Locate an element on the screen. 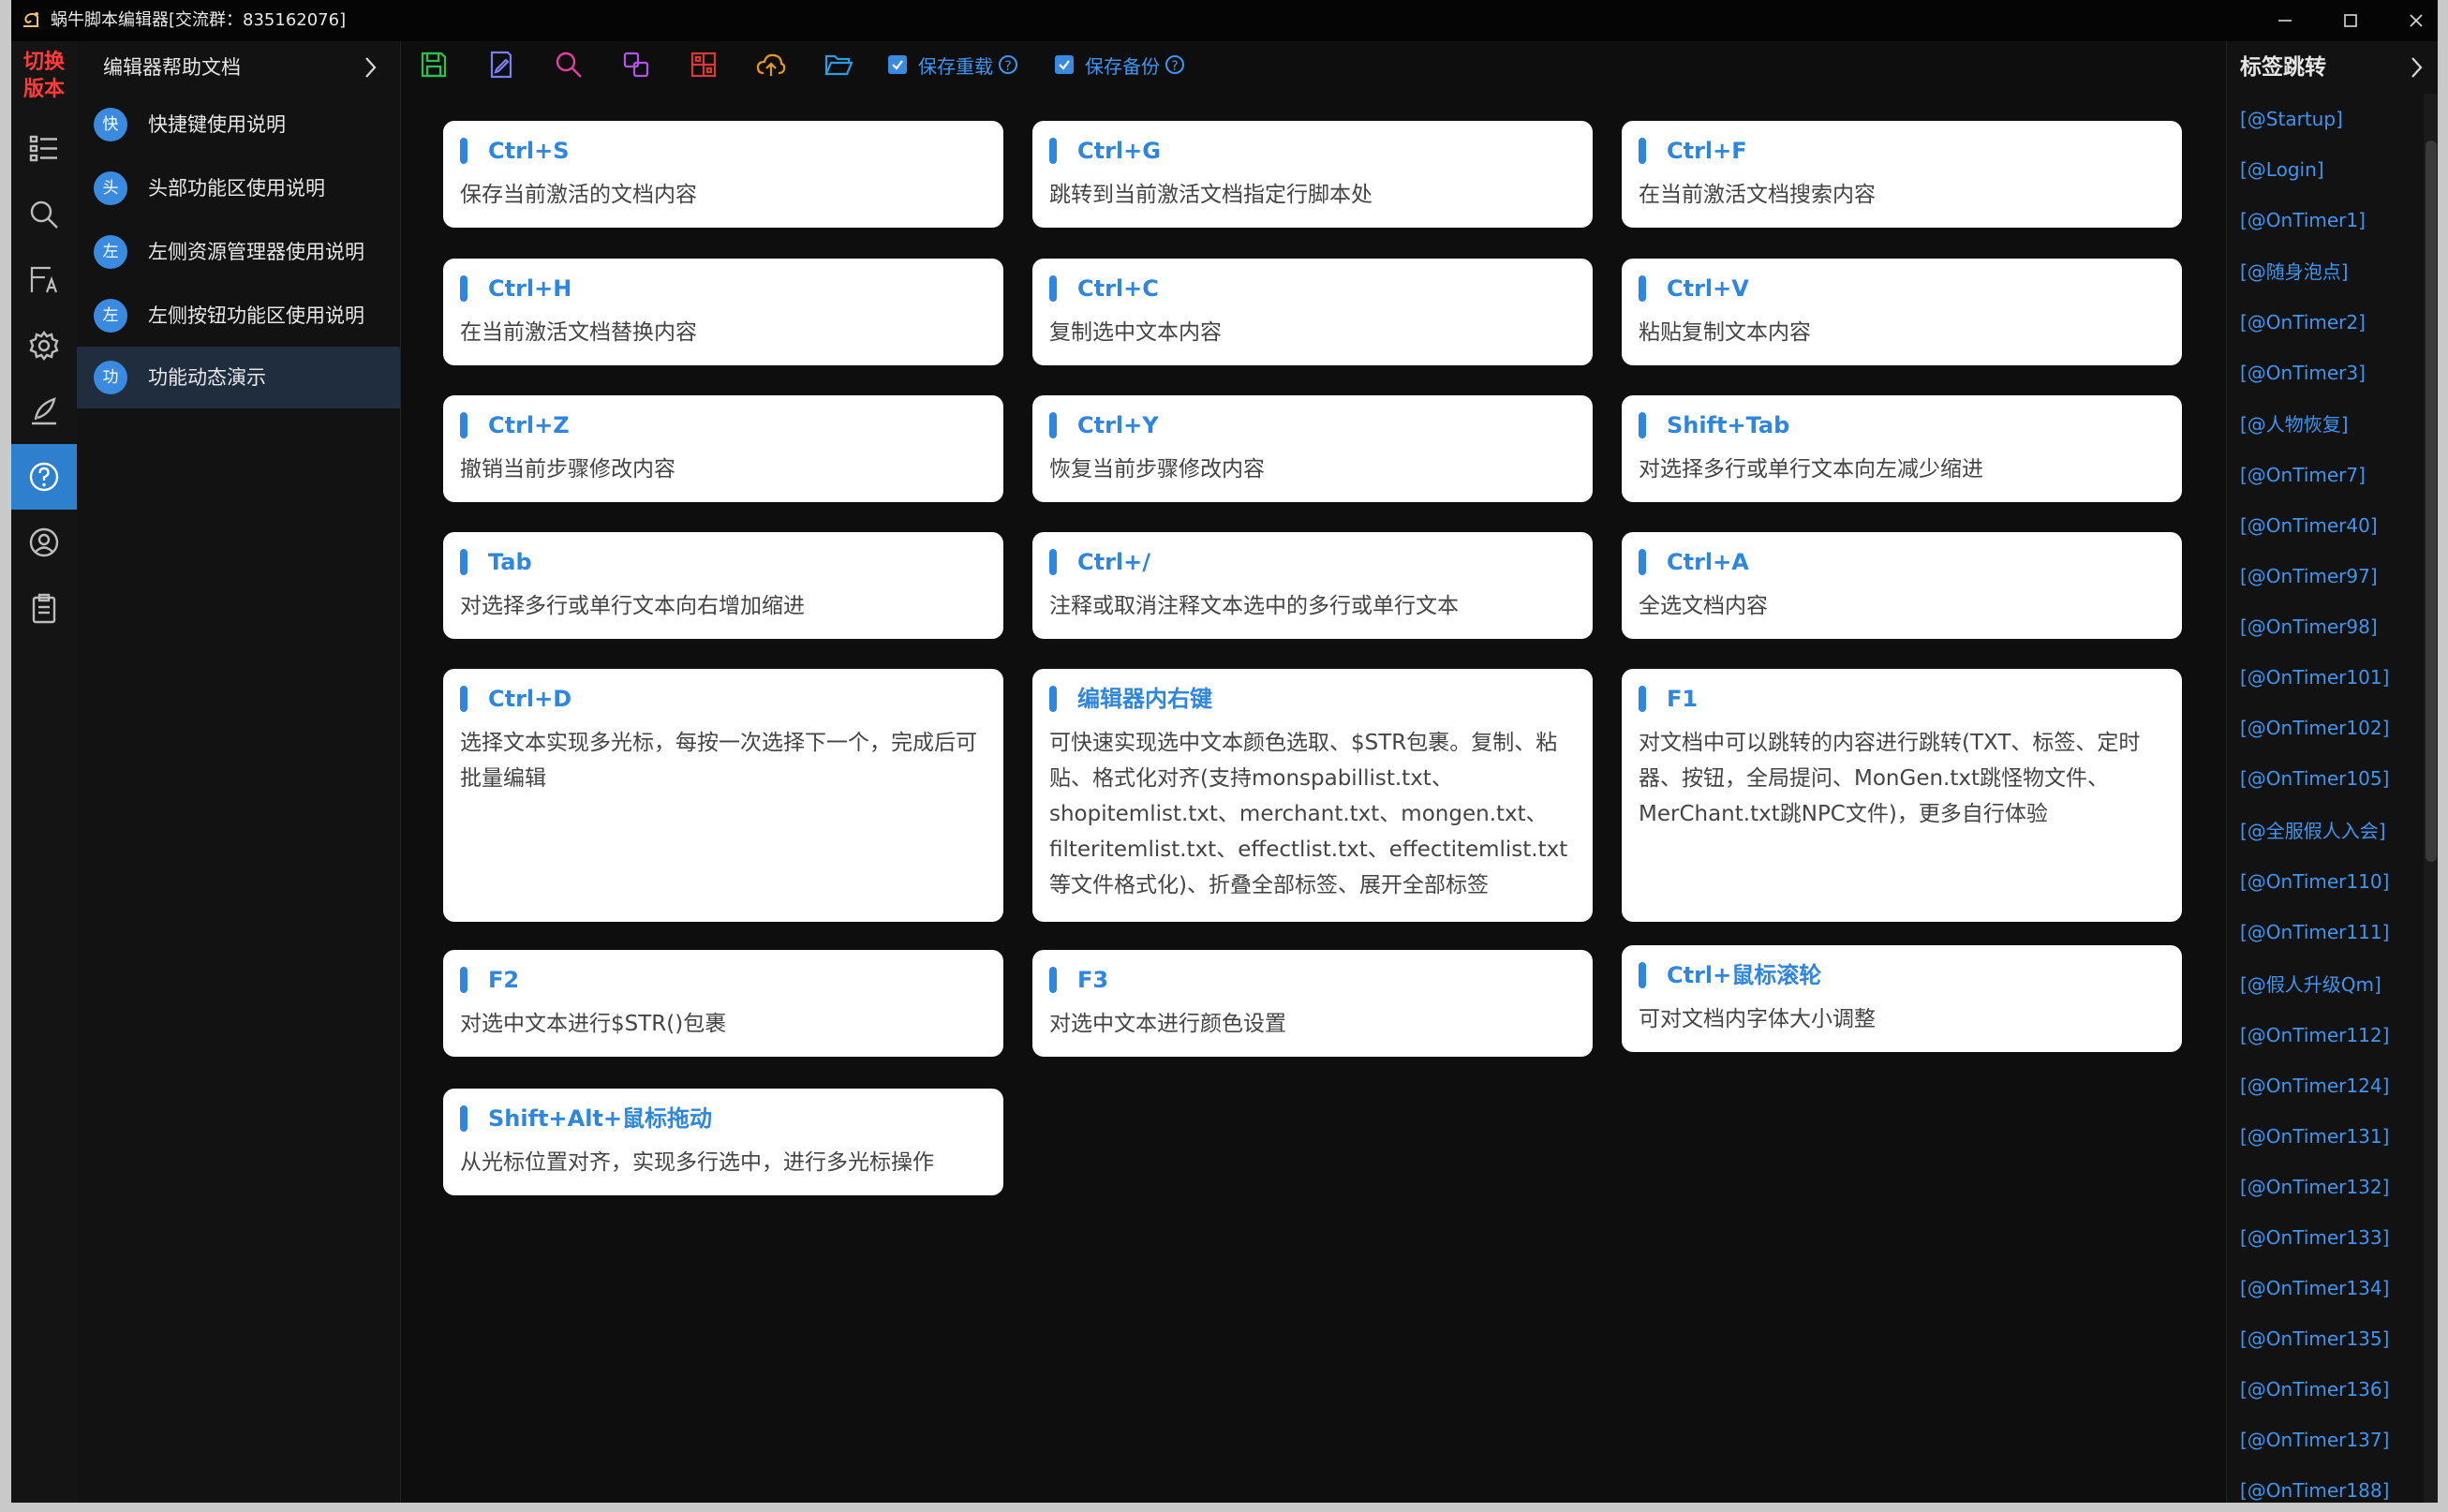  clipboard-nav is located at coordinates (44, 608).